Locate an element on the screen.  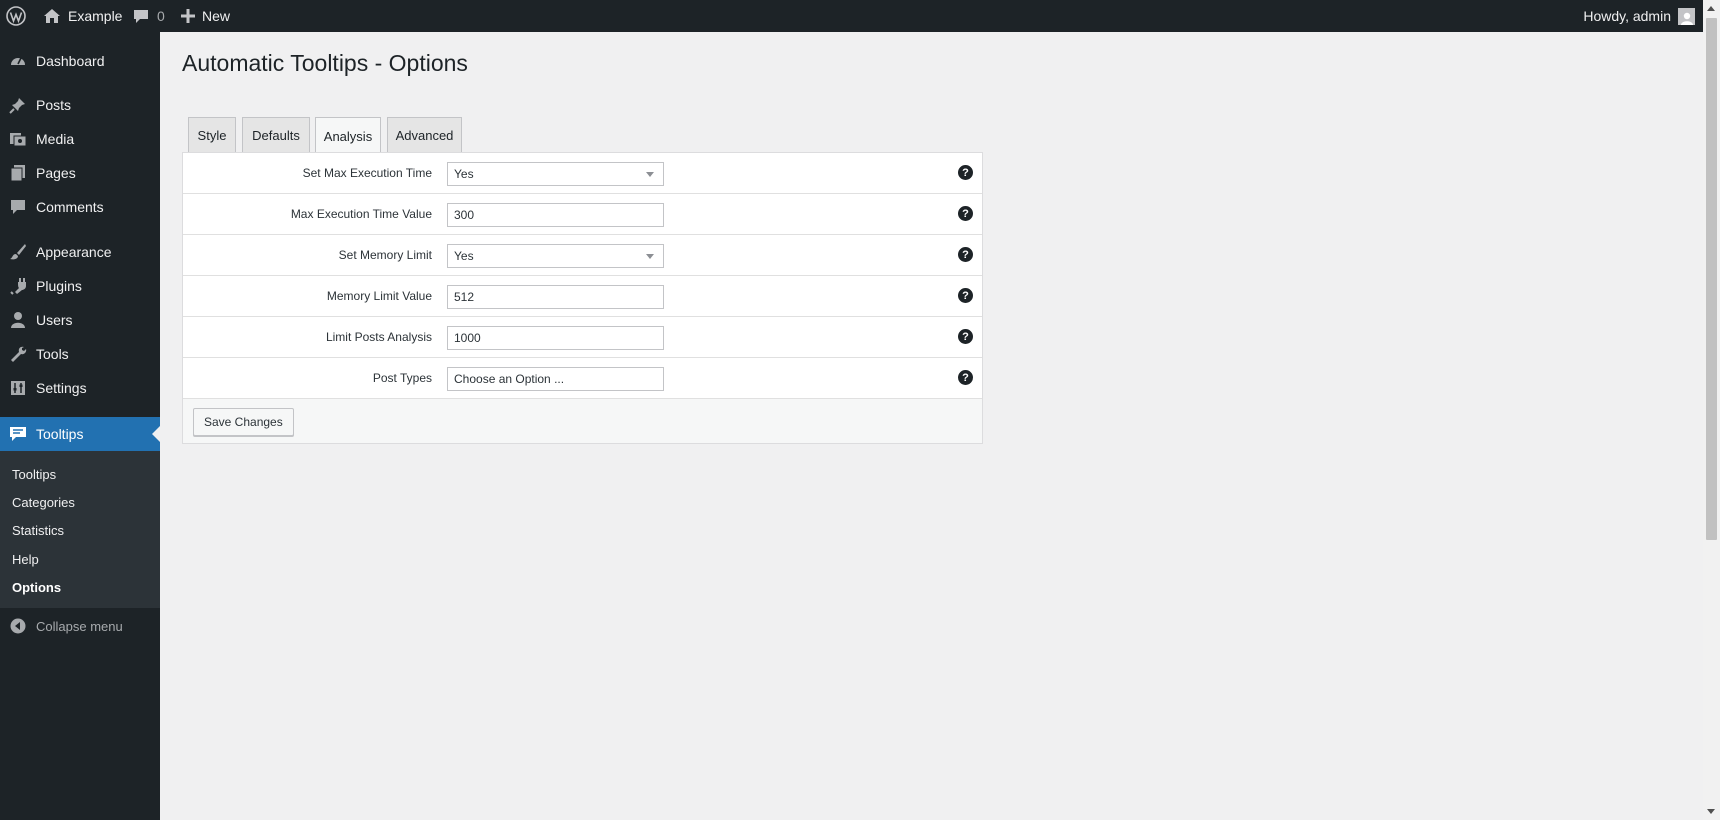
option-row: Set Max Execution Time Yes ? is located at coordinates (582, 173).